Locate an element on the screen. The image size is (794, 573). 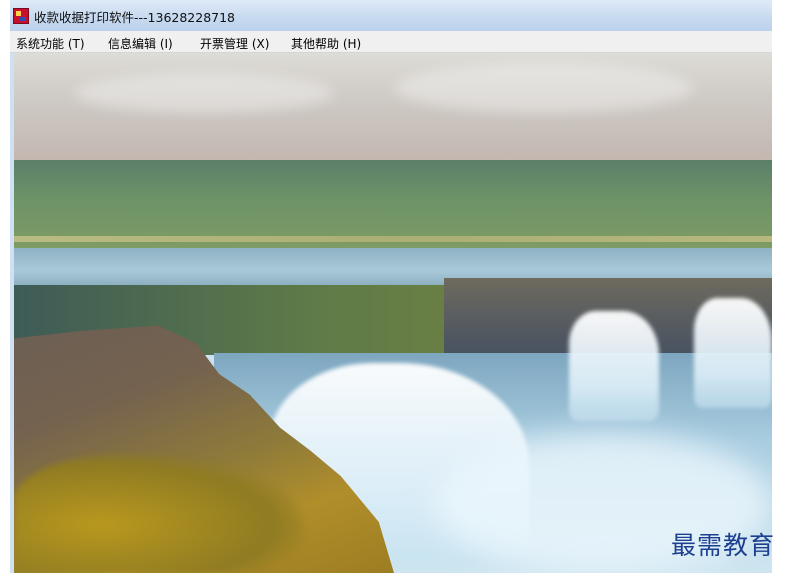
app-icon is located at coordinates (21, 16).